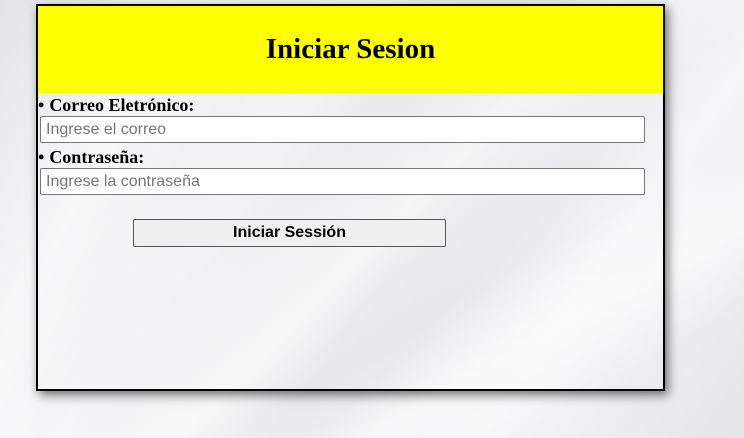  What do you see at coordinates (342, 181) in the screenshot?
I see `password-field` at bounding box center [342, 181].